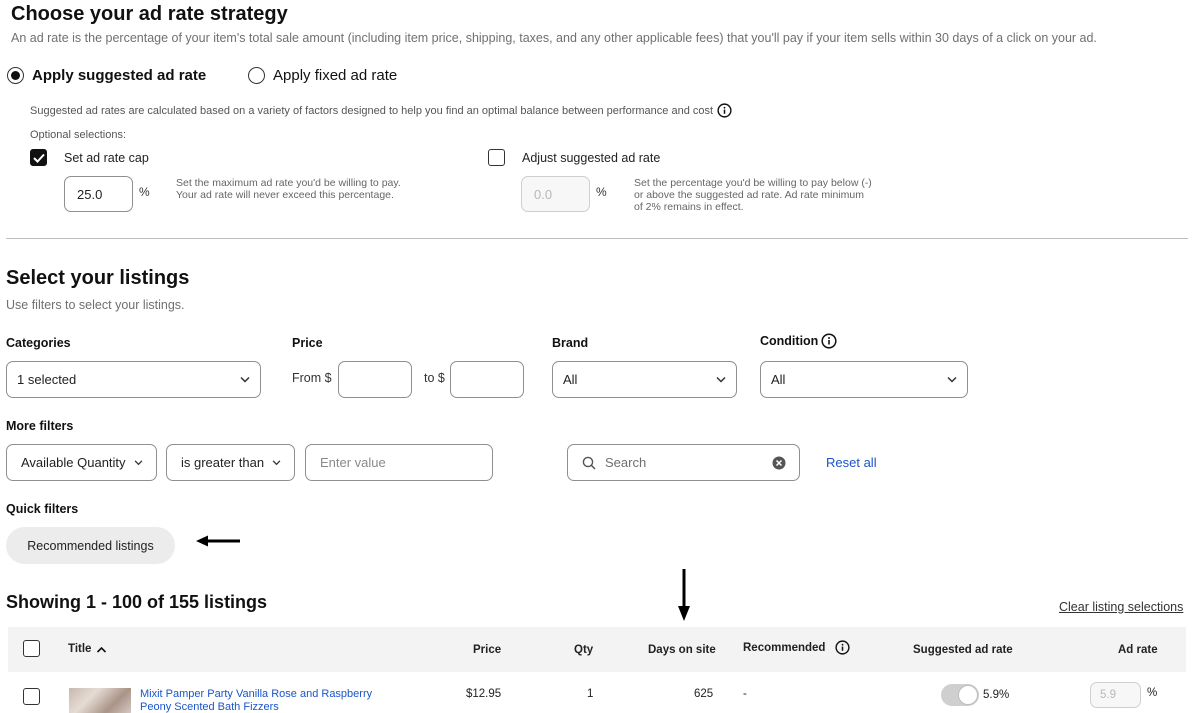  I want to click on results-count: Showing 1 - 100 of 155 listings, so click(137, 602).